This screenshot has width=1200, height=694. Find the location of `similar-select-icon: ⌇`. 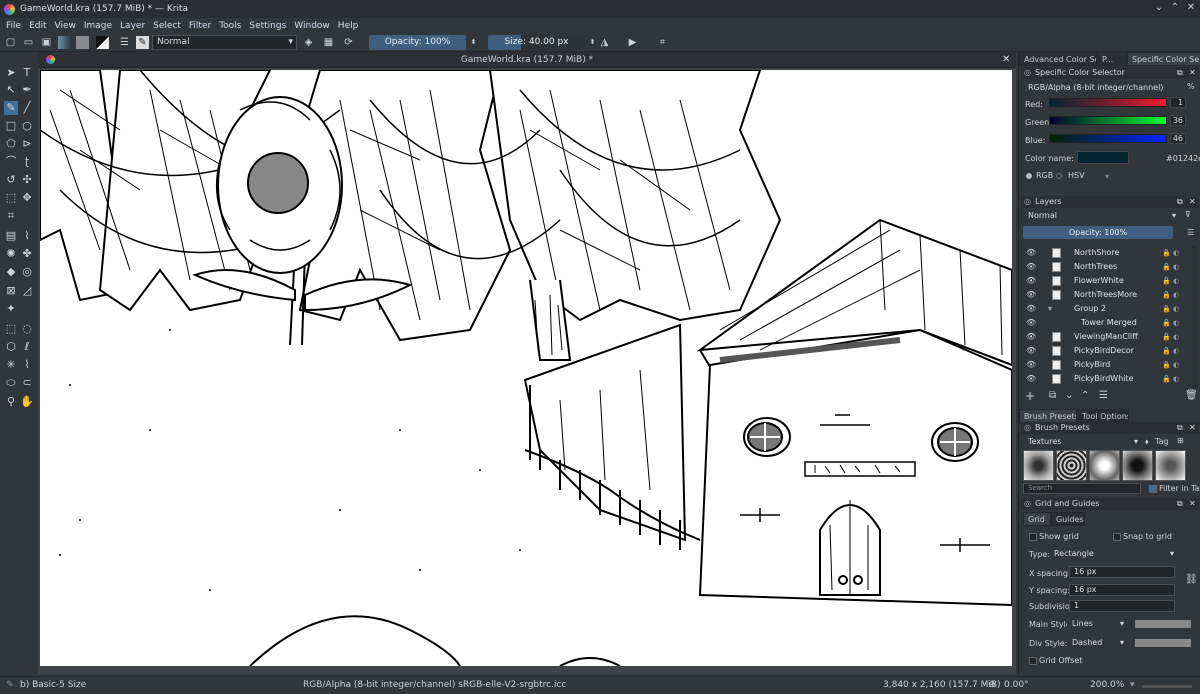

similar-select-icon: ⌇ is located at coordinates (27, 365).